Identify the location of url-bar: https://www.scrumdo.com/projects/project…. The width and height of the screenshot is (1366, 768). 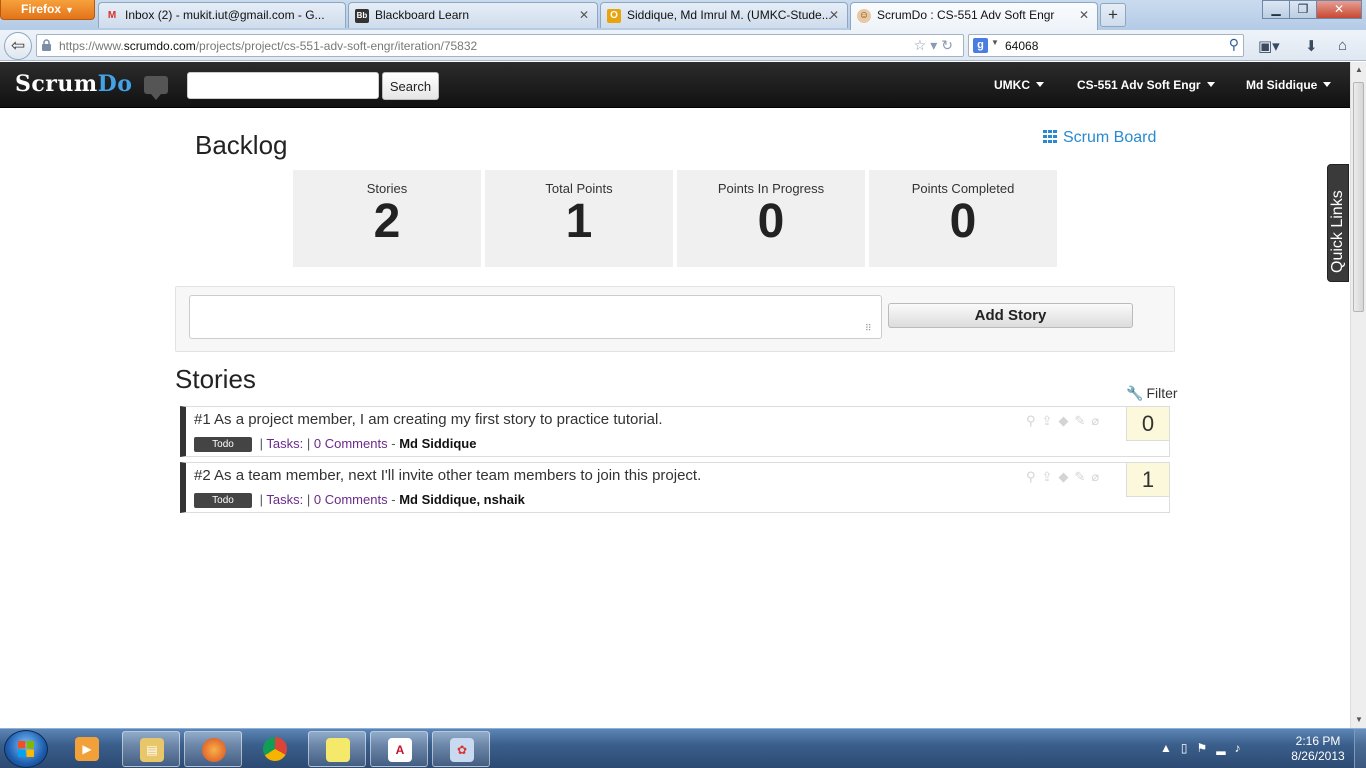
(500, 45).